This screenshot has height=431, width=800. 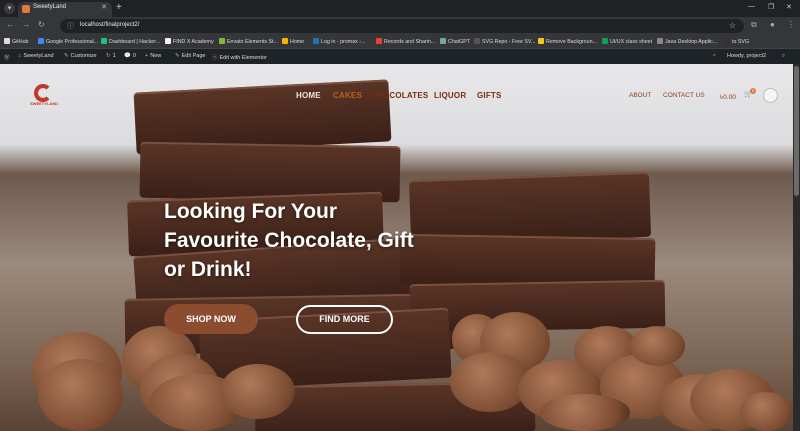 I want to click on address-bar: ⓘ localhost/finalproject2/ ☆, so click(x=402, y=26).